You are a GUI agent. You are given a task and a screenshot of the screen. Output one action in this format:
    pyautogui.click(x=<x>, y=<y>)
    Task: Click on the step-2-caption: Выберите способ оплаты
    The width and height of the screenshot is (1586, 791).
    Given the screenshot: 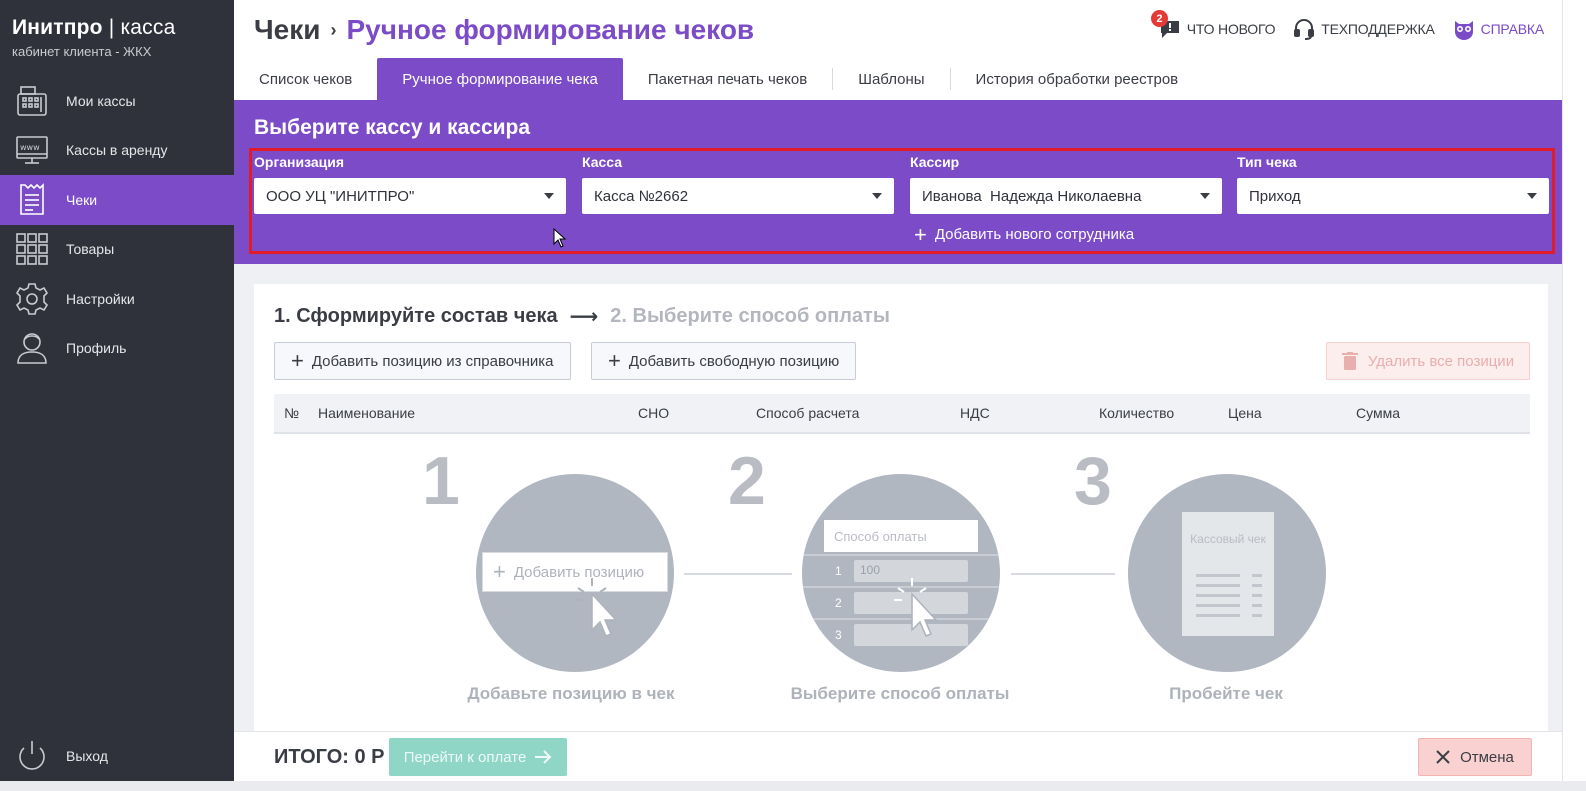 What is the action you would take?
    pyautogui.click(x=900, y=693)
    